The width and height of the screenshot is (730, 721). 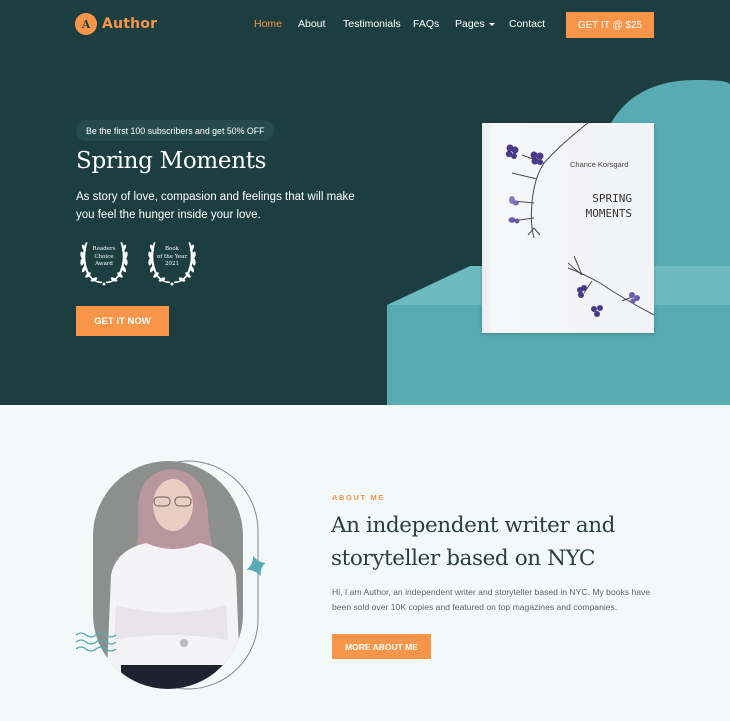 I want to click on award-text: Readers Choice Award, so click(x=104, y=256).